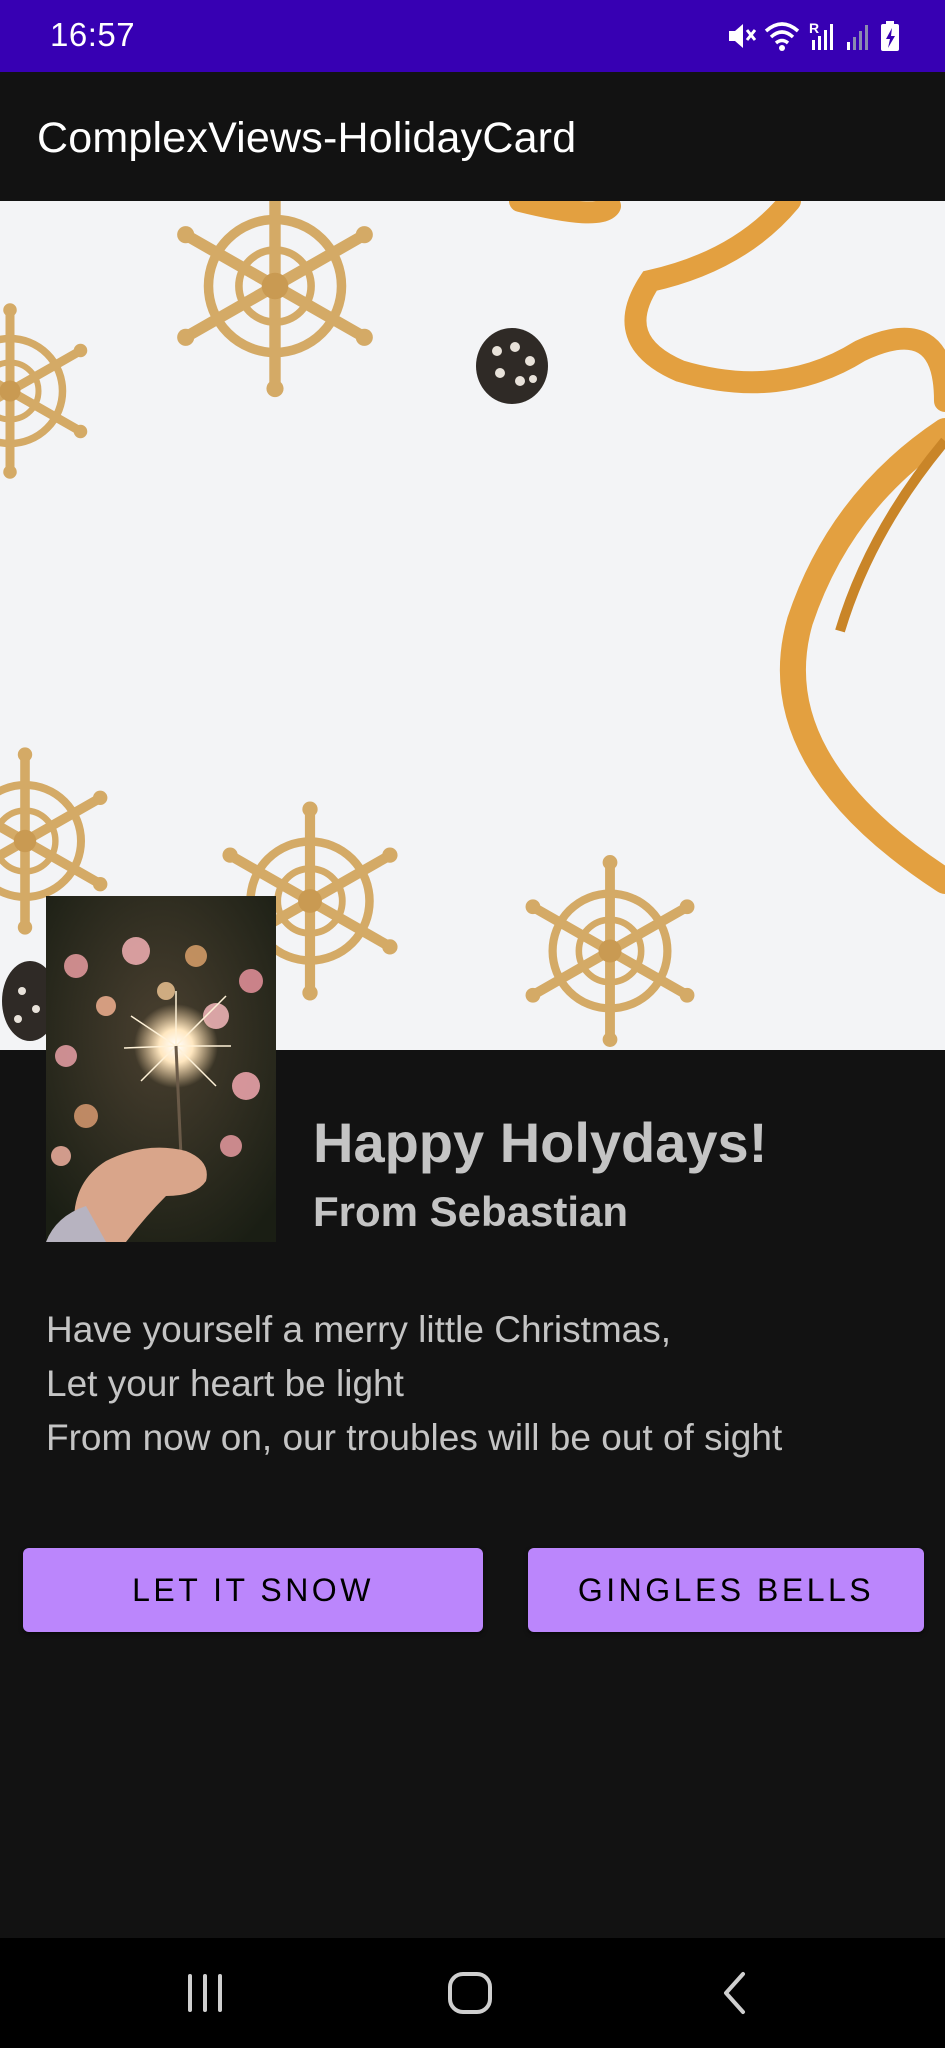 Image resolution: width=945 pixels, height=2048 pixels. Describe the element at coordinates (540, 1142) in the screenshot. I see `greeting-title: Happy Holydays!` at that location.